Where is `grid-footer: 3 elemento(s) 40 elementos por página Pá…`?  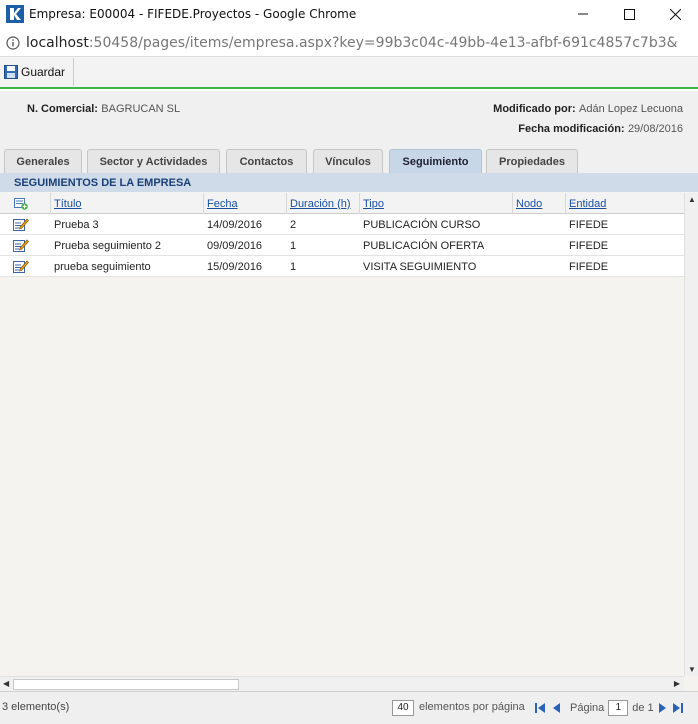 grid-footer: 3 elemento(s) 40 elementos por página Pá… is located at coordinates (349, 707).